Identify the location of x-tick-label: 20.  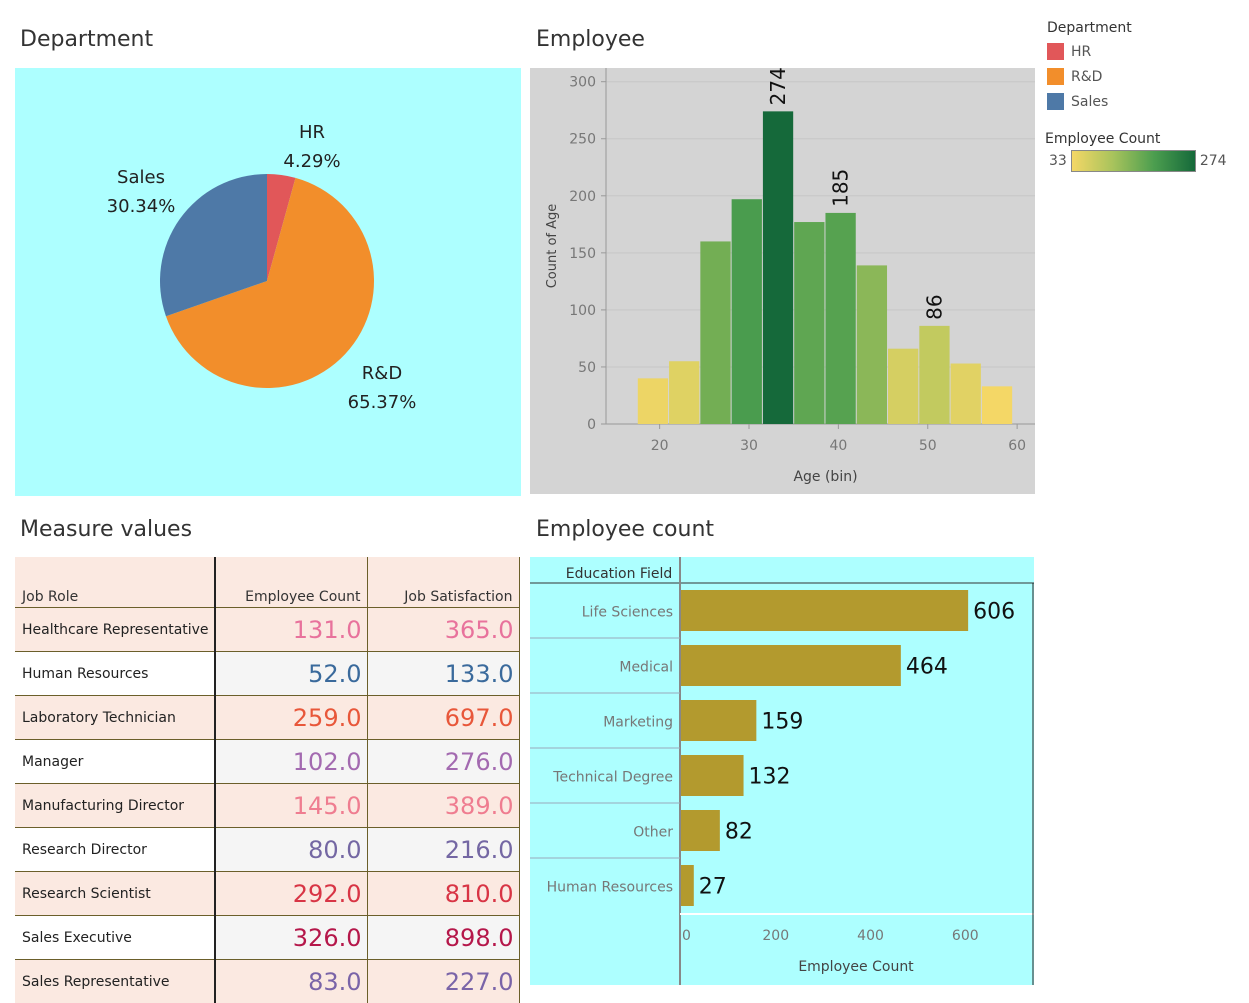
(660, 446).